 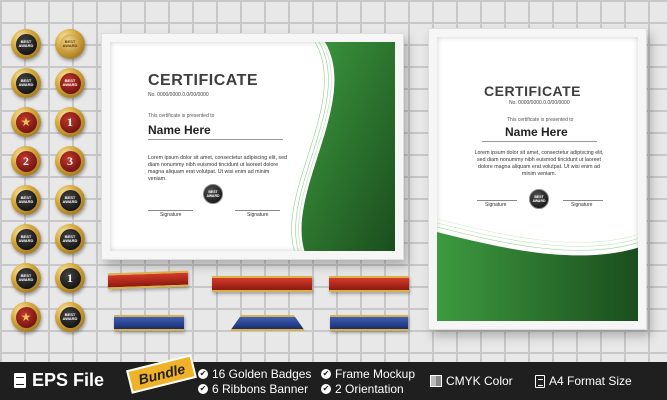 I want to click on feature-frame-mockup: ✔ Frame Mockup, so click(x=368, y=374).